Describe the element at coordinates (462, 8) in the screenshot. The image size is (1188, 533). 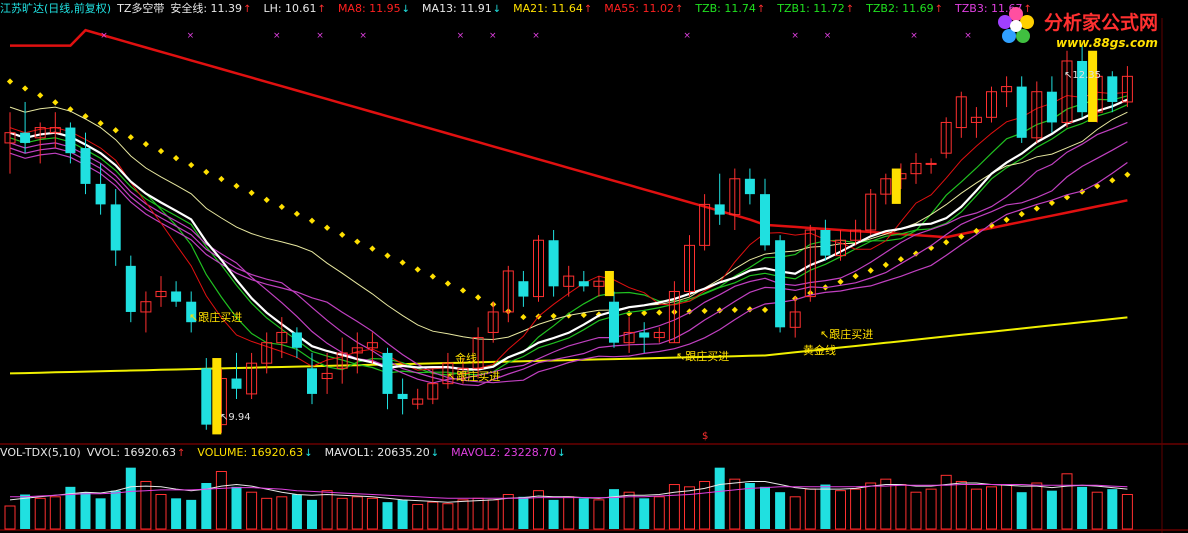
I see `legend-item-3: MA13: 11.91↓` at that location.